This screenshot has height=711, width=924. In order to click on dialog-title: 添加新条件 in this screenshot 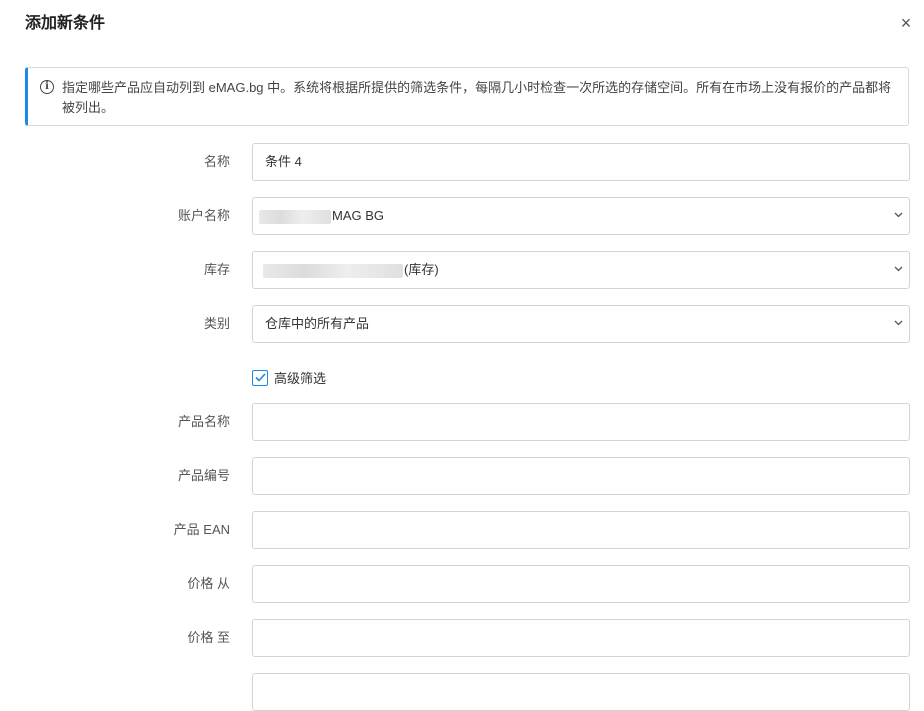, I will do `click(65, 23)`.